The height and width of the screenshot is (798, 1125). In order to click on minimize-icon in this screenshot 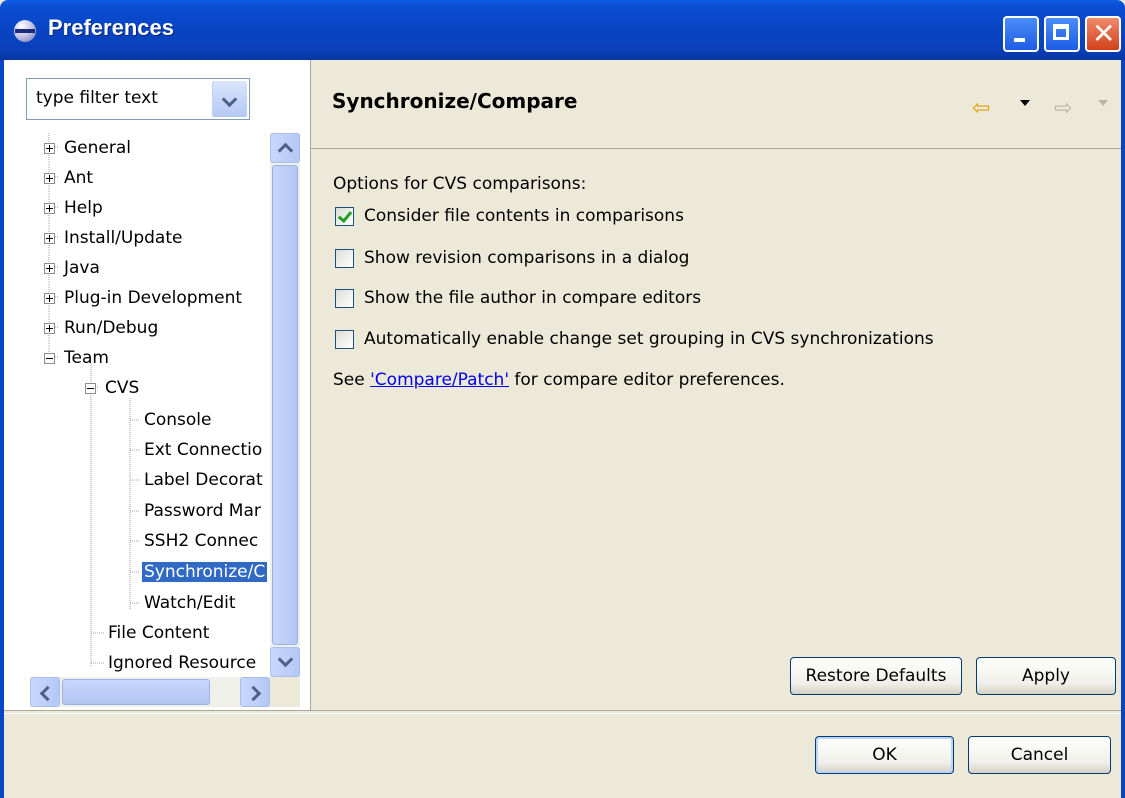, I will do `click(1019, 40)`.